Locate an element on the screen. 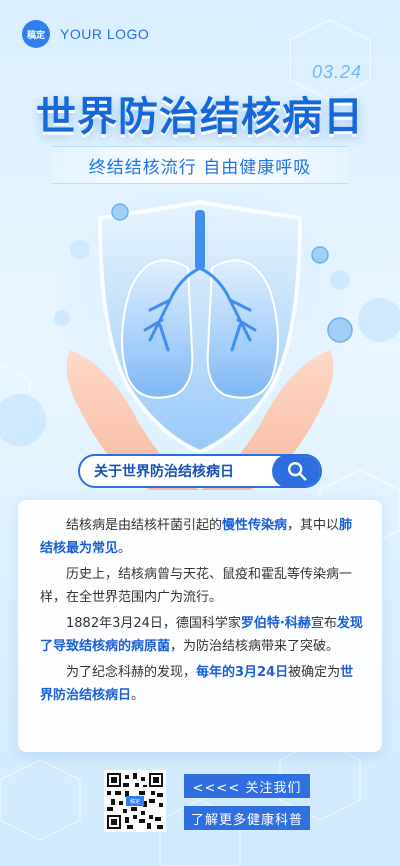 The width and height of the screenshot is (400, 866). search-bar: 关于世界防治结核病日 is located at coordinates (200, 471).